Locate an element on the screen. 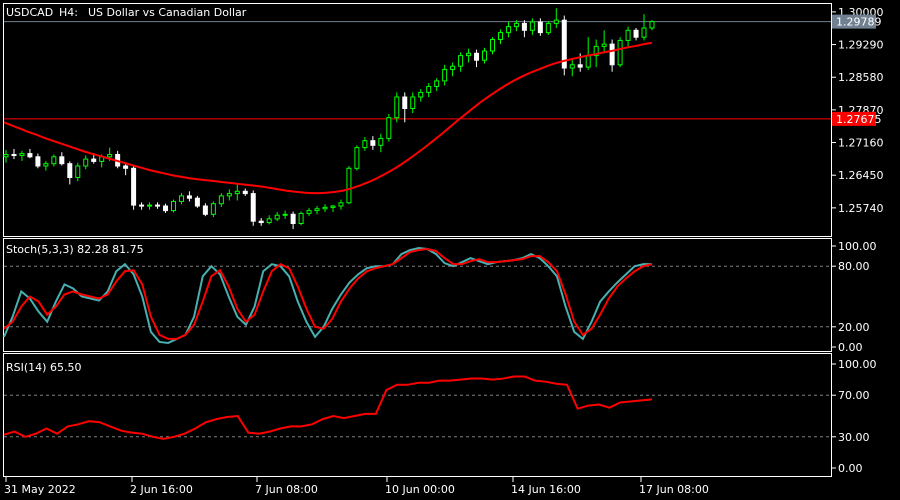 Image resolution: width=900 pixels, height=500 pixels. rsi-line is located at coordinates (328, 407).